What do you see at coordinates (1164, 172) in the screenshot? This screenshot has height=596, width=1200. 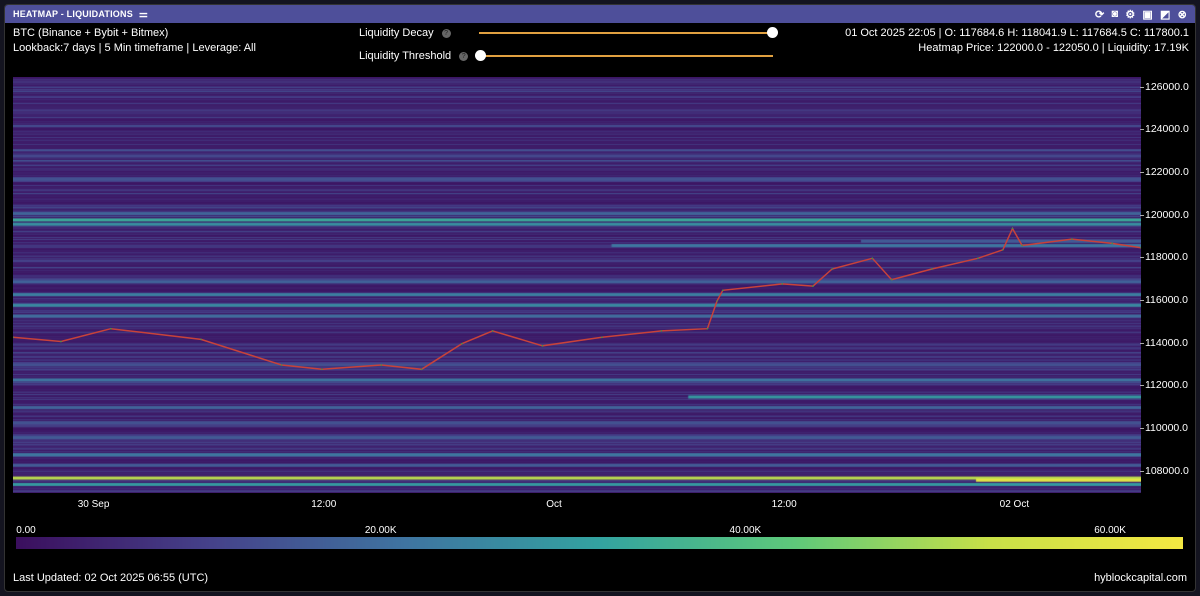 I see `y-tick-label: 122000.0` at bounding box center [1164, 172].